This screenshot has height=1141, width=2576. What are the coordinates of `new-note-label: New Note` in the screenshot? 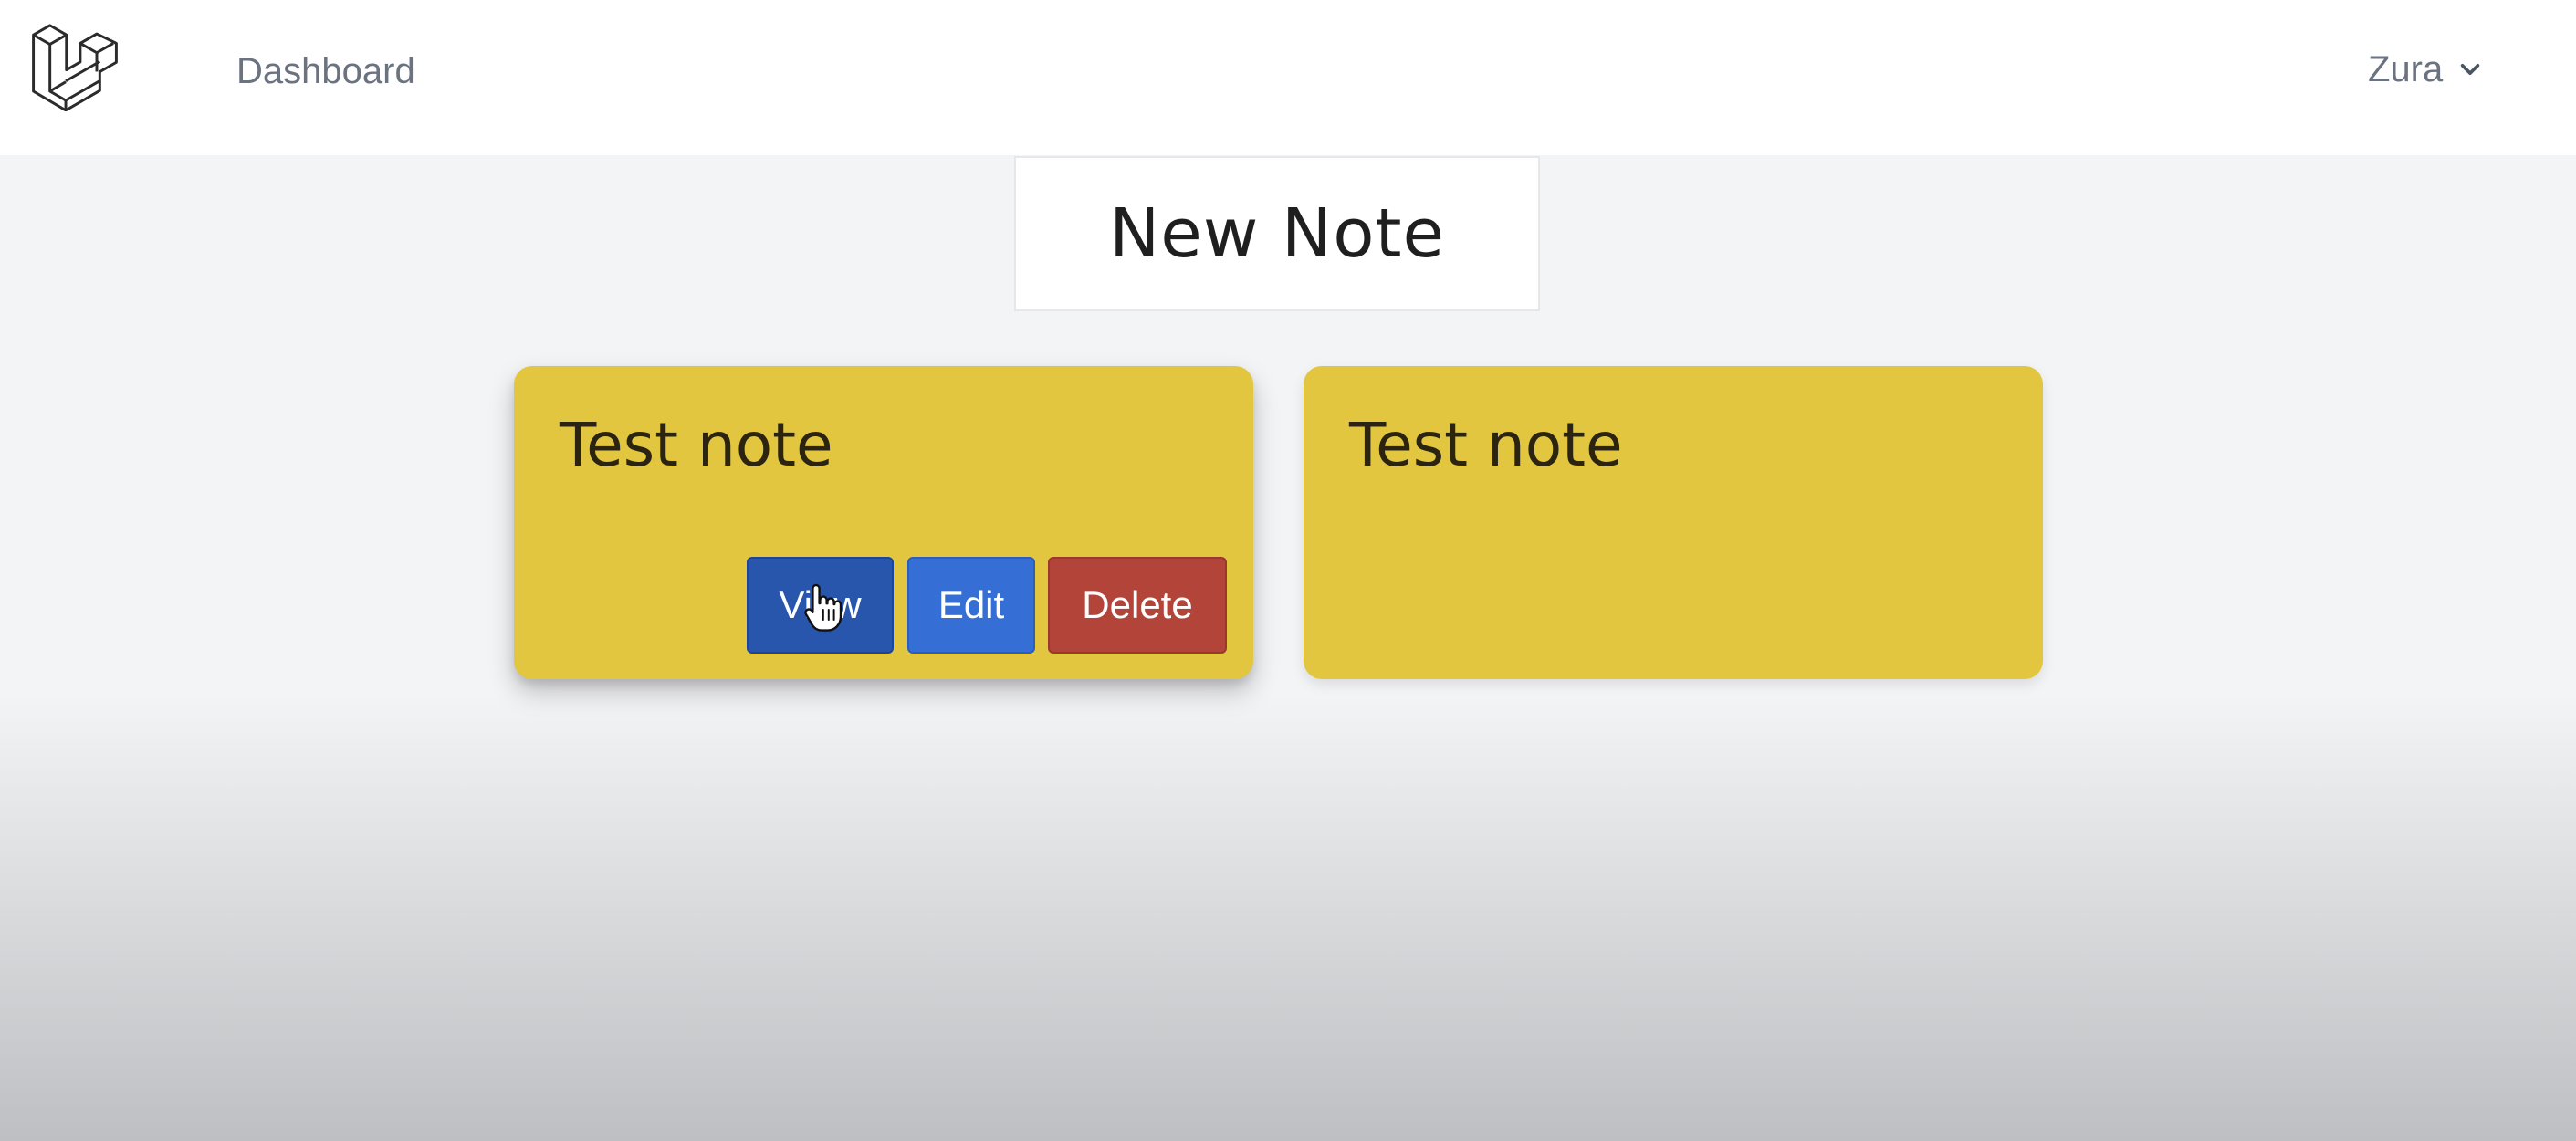 It's located at (1277, 233).